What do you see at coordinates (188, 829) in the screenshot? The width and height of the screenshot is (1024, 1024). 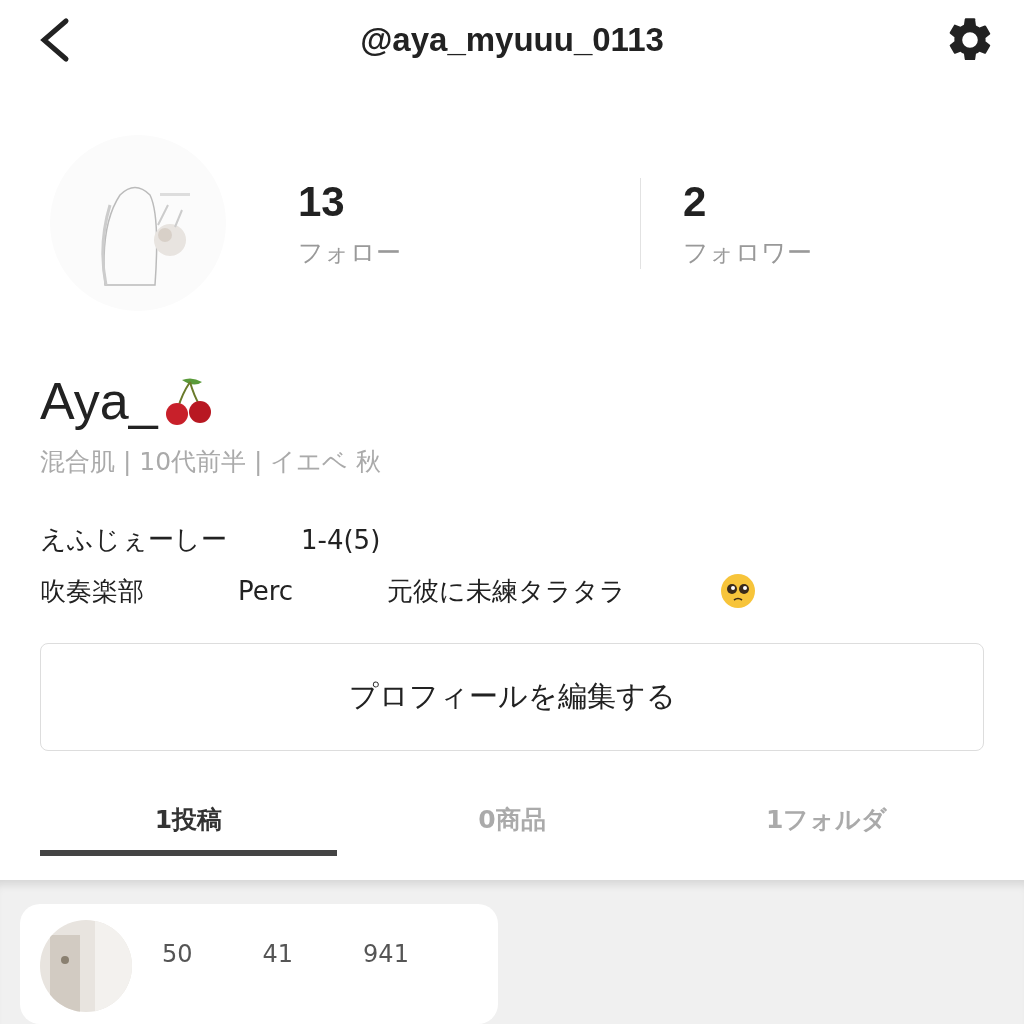 I see `tab: 1投稿` at bounding box center [188, 829].